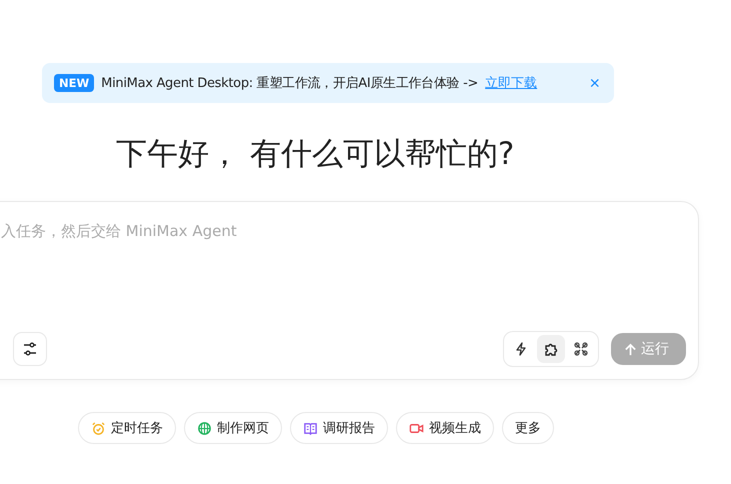 The height and width of the screenshot is (484, 731). What do you see at coordinates (289, 83) in the screenshot?
I see `announcement-text: MiniMax Agent Desktop: 重塑工作流，开启AI原生工作台体验 ->` at bounding box center [289, 83].